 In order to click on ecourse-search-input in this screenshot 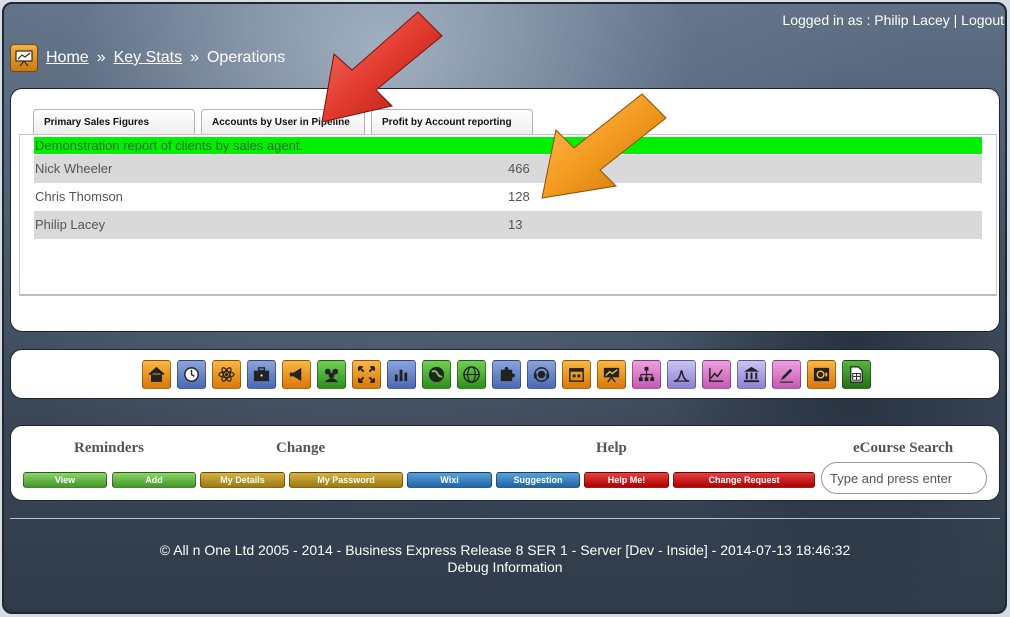, I will do `click(904, 478)`.